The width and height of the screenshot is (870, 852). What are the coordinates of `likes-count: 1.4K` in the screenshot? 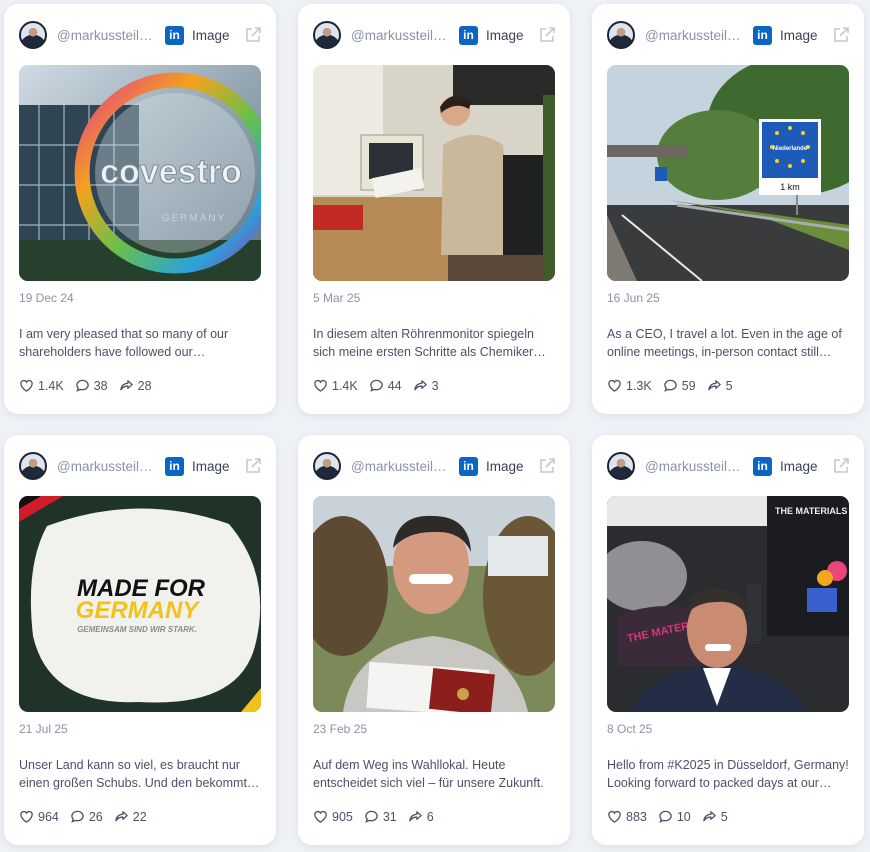 It's located at (51, 385).